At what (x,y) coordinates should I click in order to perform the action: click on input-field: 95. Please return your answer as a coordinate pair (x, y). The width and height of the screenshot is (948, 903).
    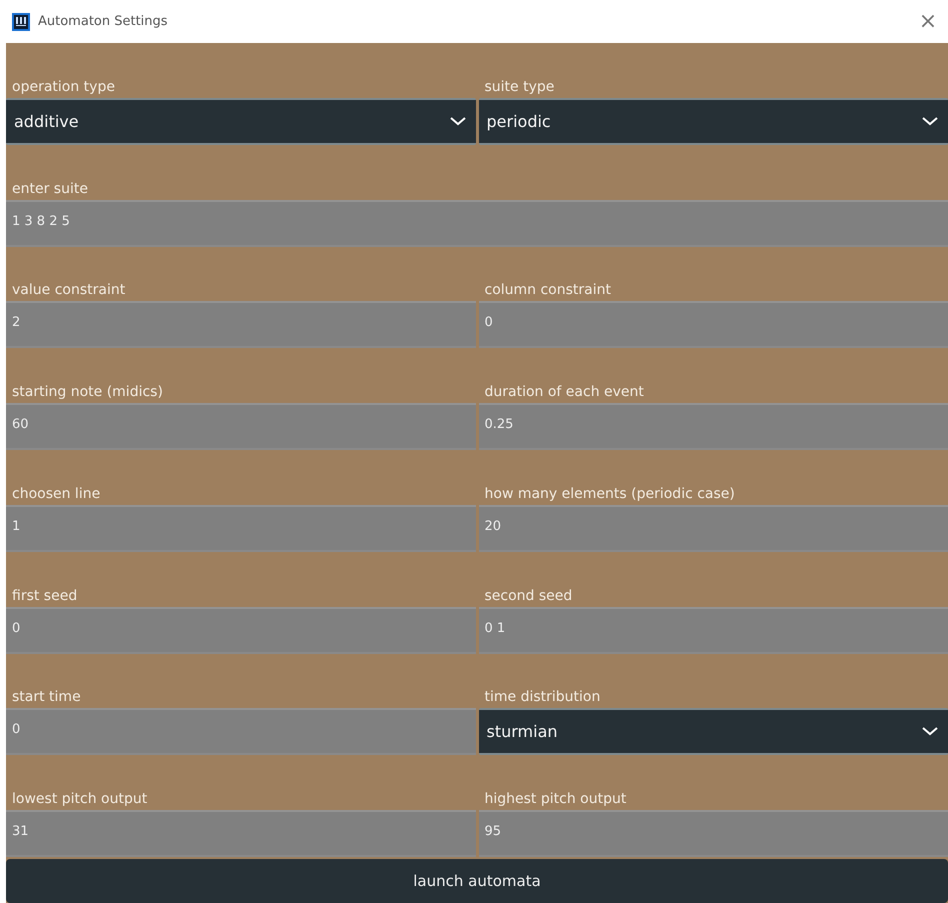
    Looking at the image, I should click on (713, 834).